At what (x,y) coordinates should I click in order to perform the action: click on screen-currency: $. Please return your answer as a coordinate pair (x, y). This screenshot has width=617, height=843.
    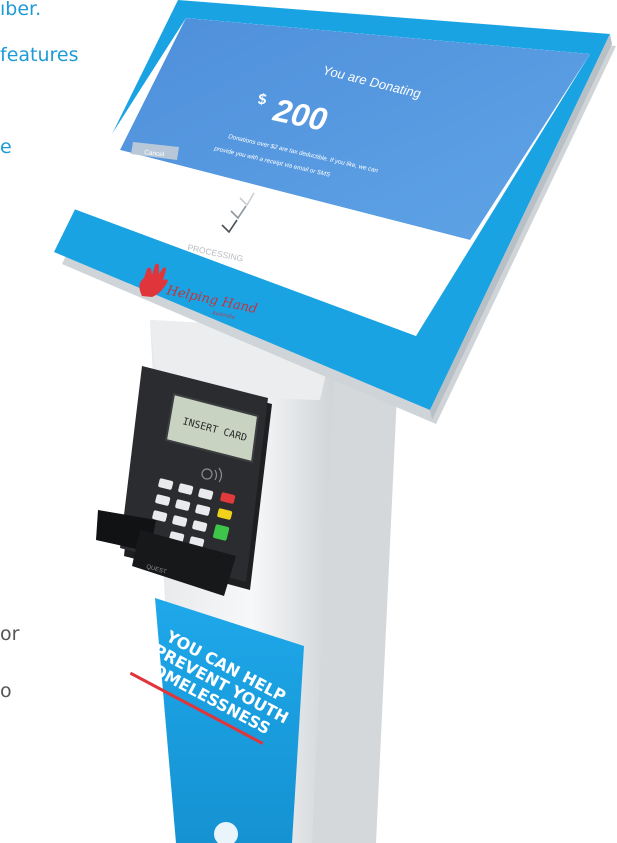
    Looking at the image, I should click on (262, 99).